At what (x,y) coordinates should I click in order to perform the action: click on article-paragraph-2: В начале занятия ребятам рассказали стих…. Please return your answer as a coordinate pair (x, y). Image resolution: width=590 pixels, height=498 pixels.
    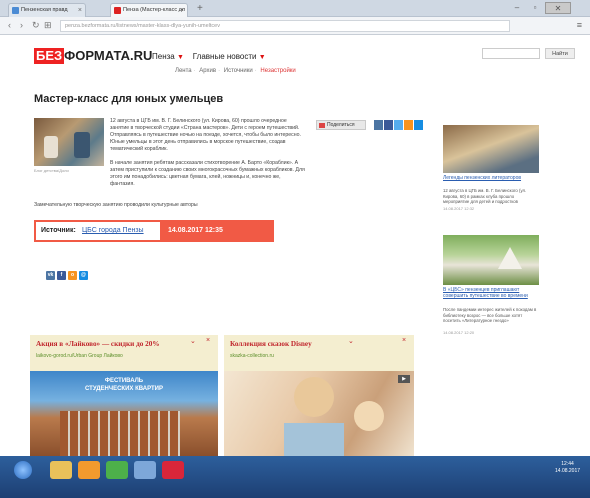
    Looking at the image, I should click on (207, 173).